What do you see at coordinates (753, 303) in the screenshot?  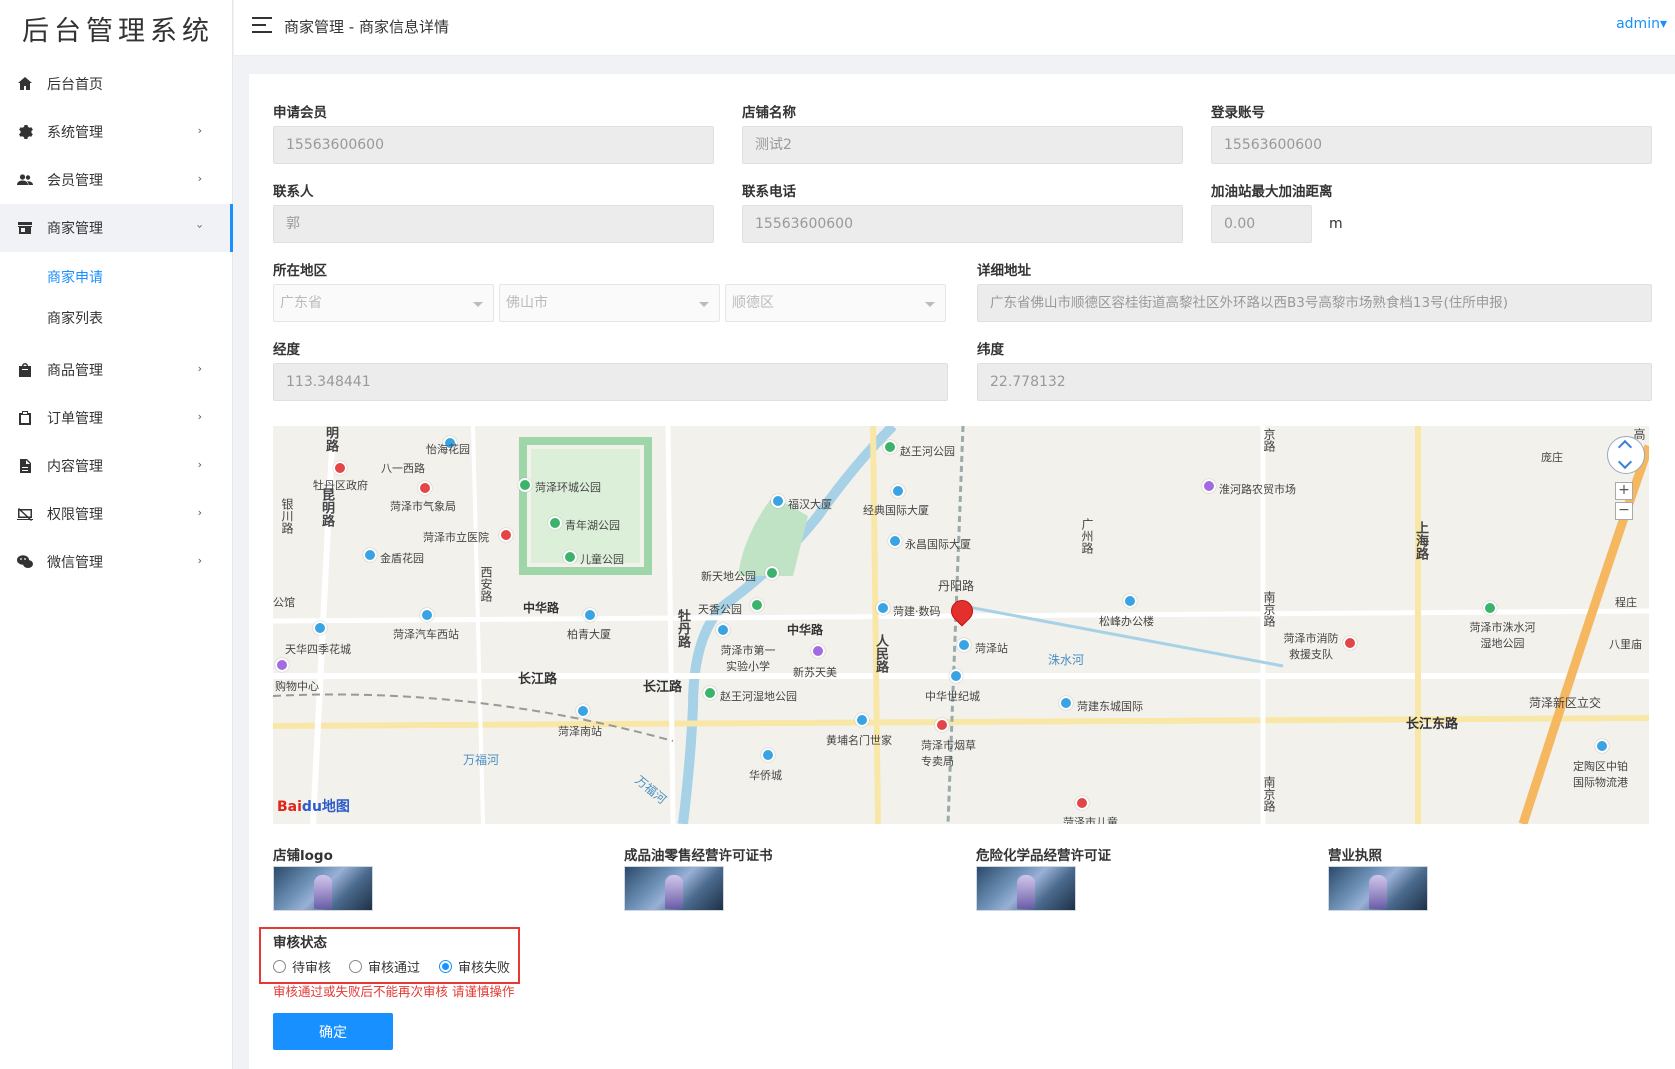 I see `district-value: 顺德区` at bounding box center [753, 303].